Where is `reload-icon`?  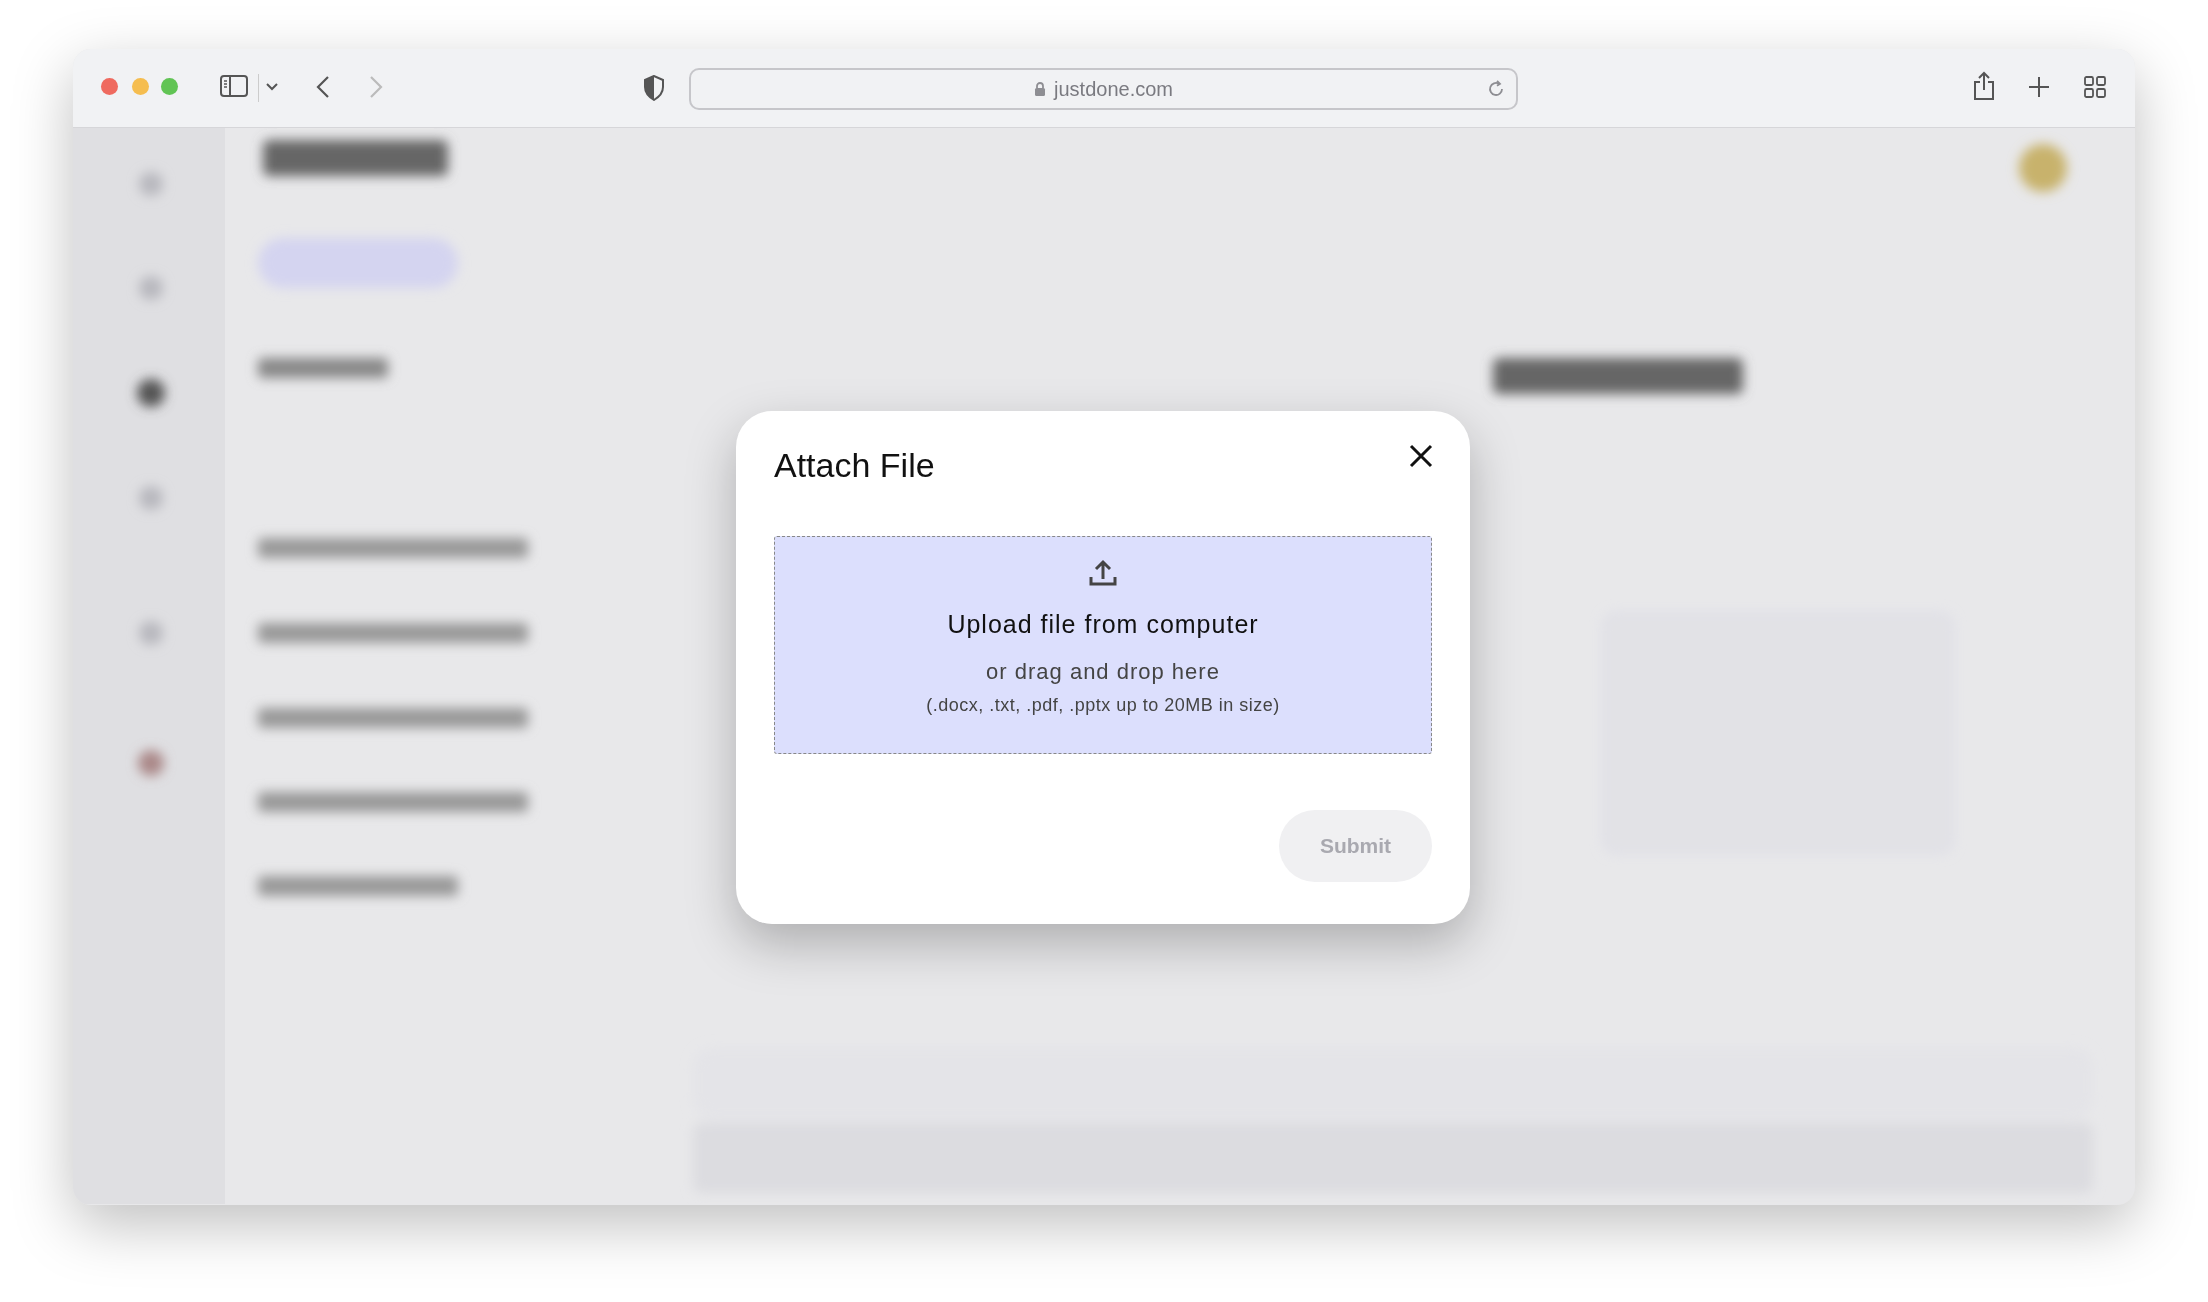
reload-icon is located at coordinates (1496, 89).